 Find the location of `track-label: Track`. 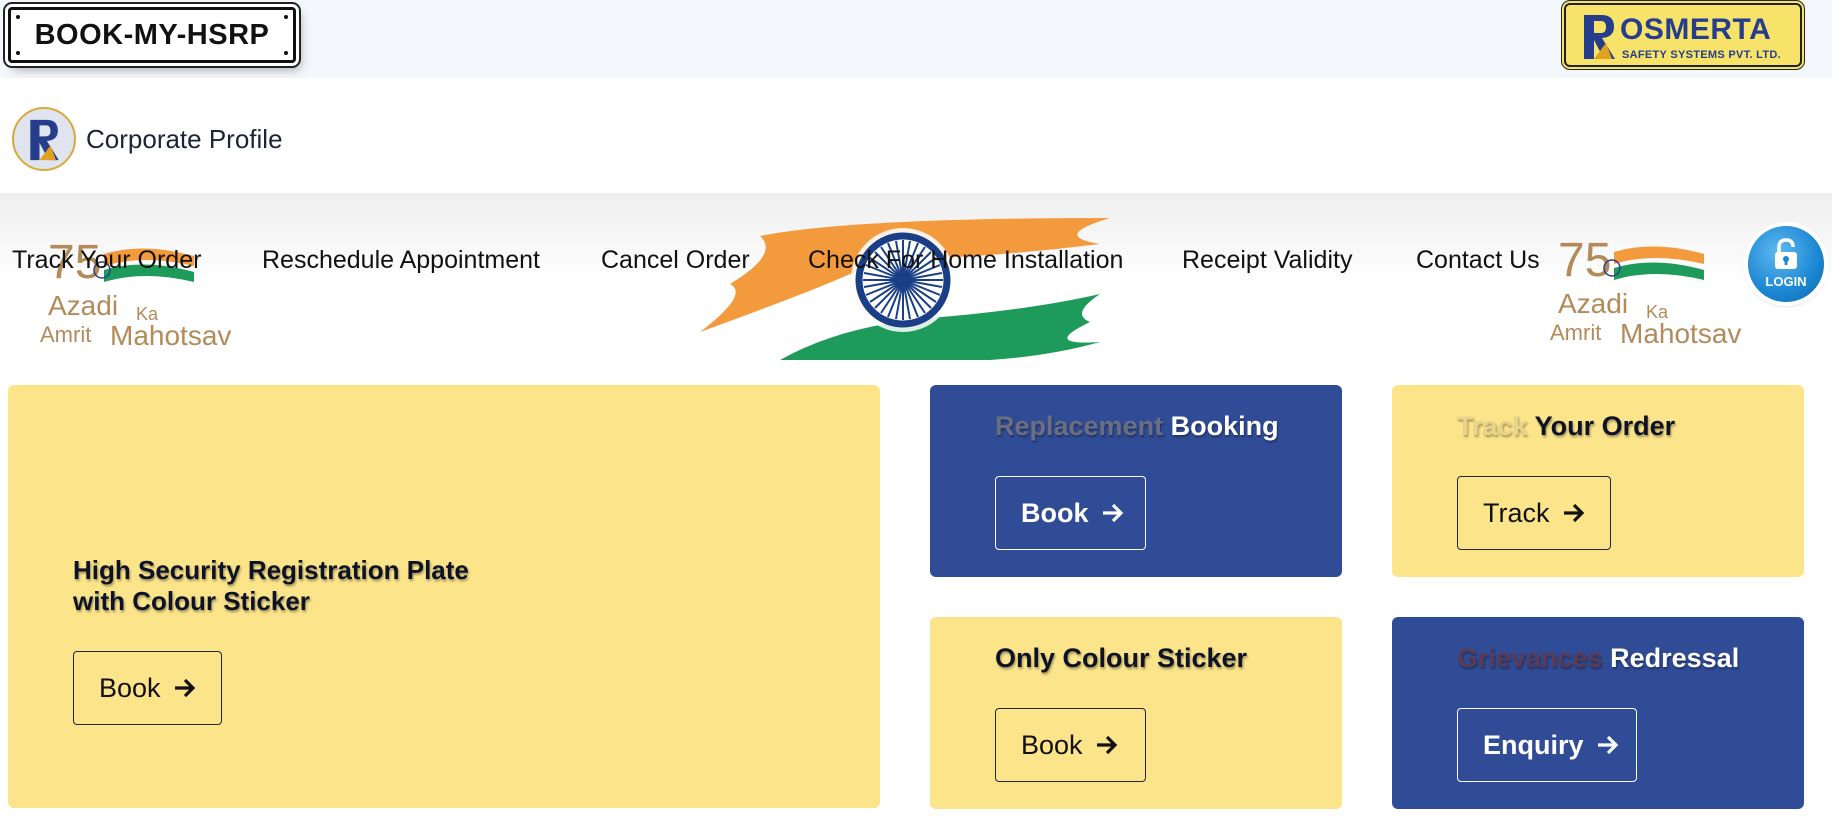

track-label: Track is located at coordinates (1516, 512).